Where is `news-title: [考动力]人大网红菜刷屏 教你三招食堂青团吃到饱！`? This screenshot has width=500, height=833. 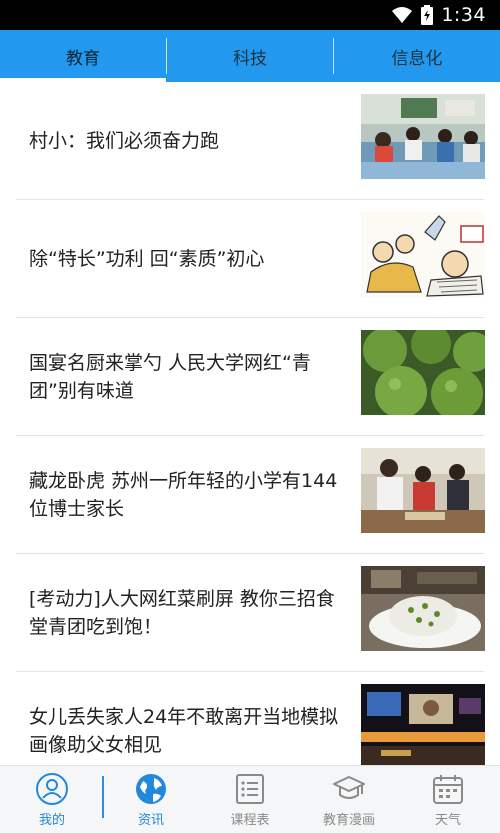
news-title: [考动力]人大网红菜刷屏 教你三招食堂青团吃到饱！ is located at coordinates (182, 613).